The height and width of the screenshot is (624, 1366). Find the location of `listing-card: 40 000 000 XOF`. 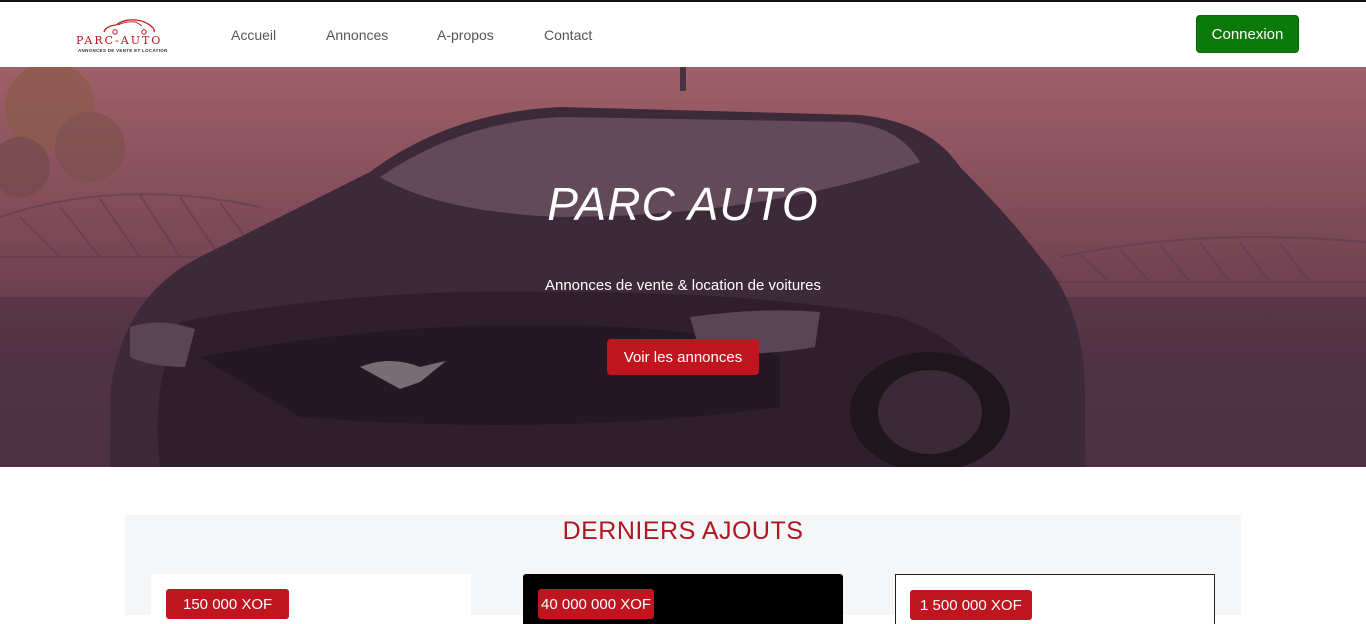

listing-card: 40 000 000 XOF is located at coordinates (683, 599).